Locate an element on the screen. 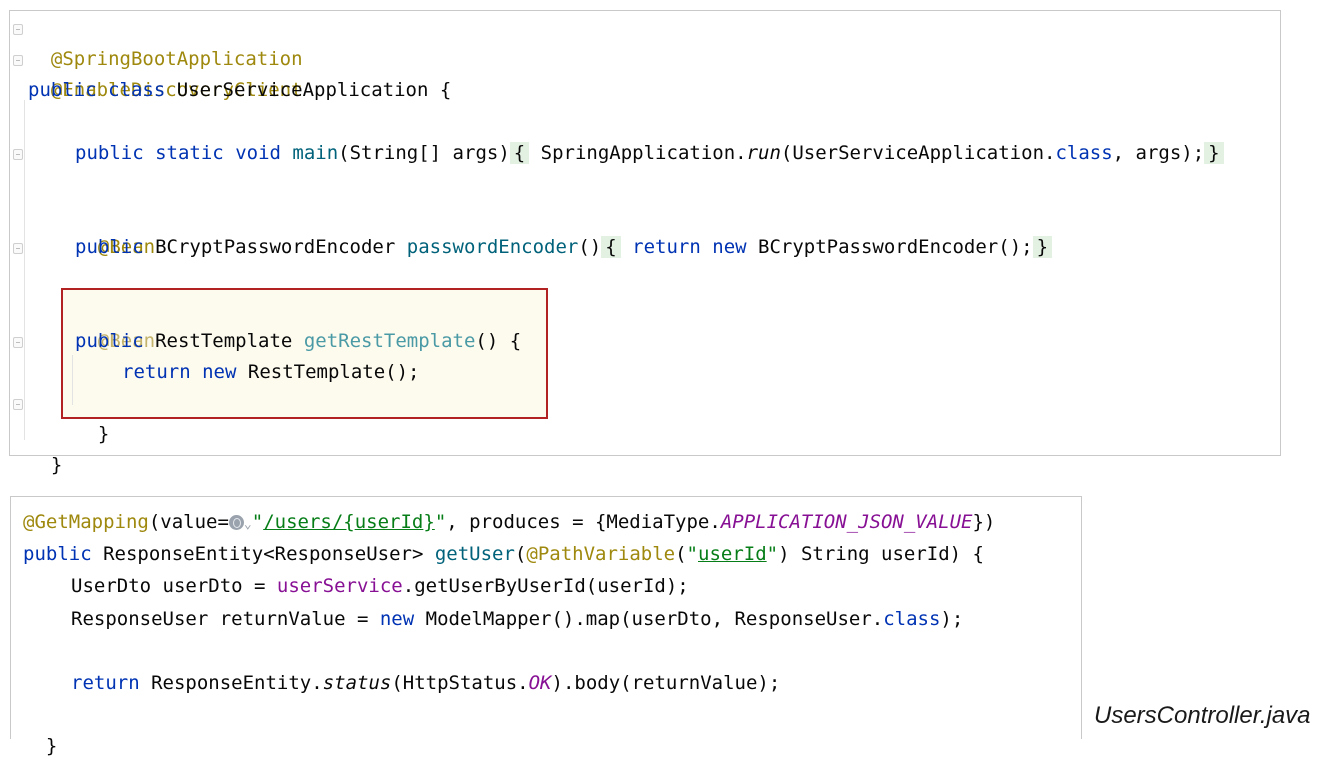 The width and height of the screenshot is (1336, 762). code-line-3: public class UserServiceApplication { is located at coordinates (239, 90).